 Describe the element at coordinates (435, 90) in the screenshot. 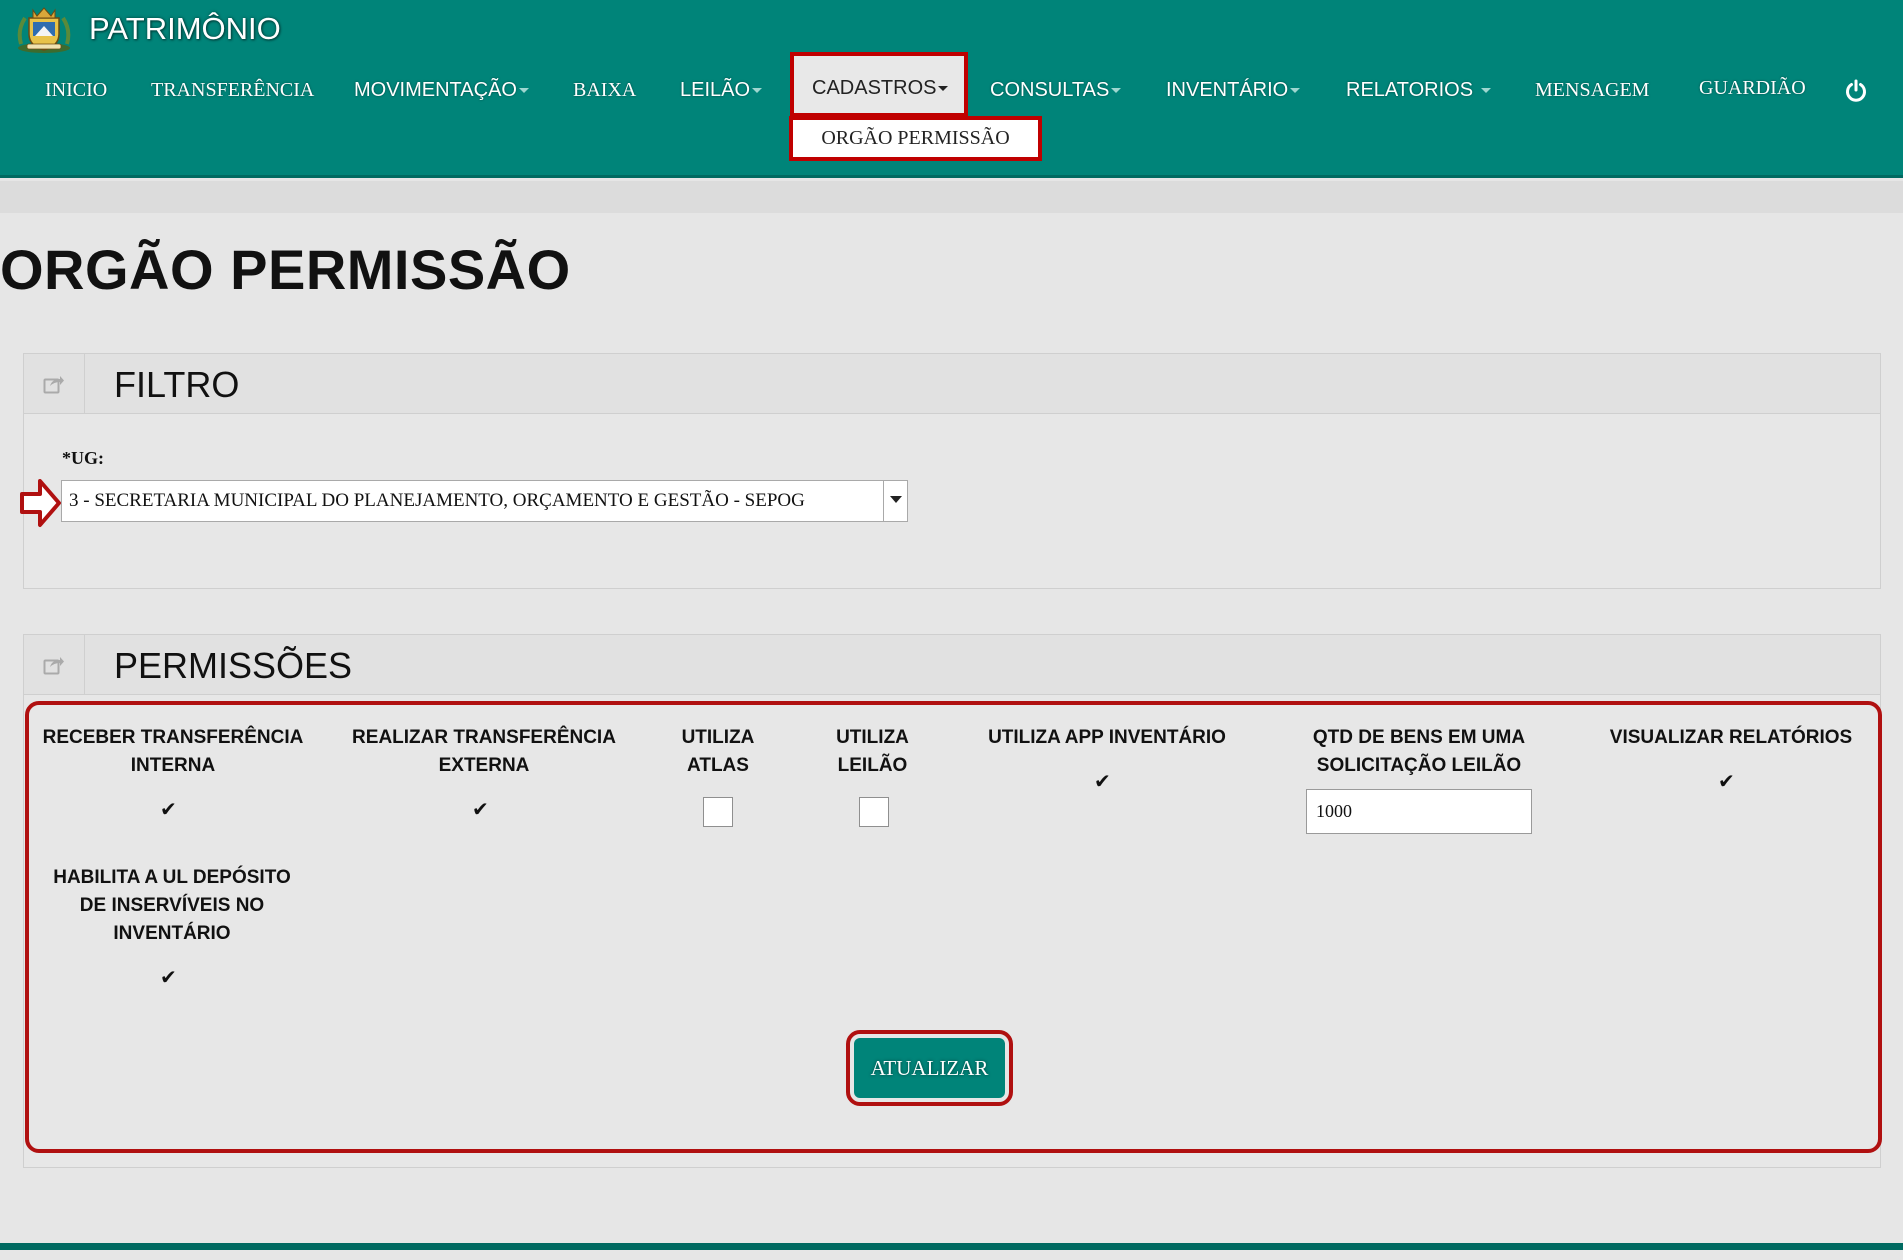

I see `nav-movimentacao-label: MOVIMENTAÇÃO` at that location.